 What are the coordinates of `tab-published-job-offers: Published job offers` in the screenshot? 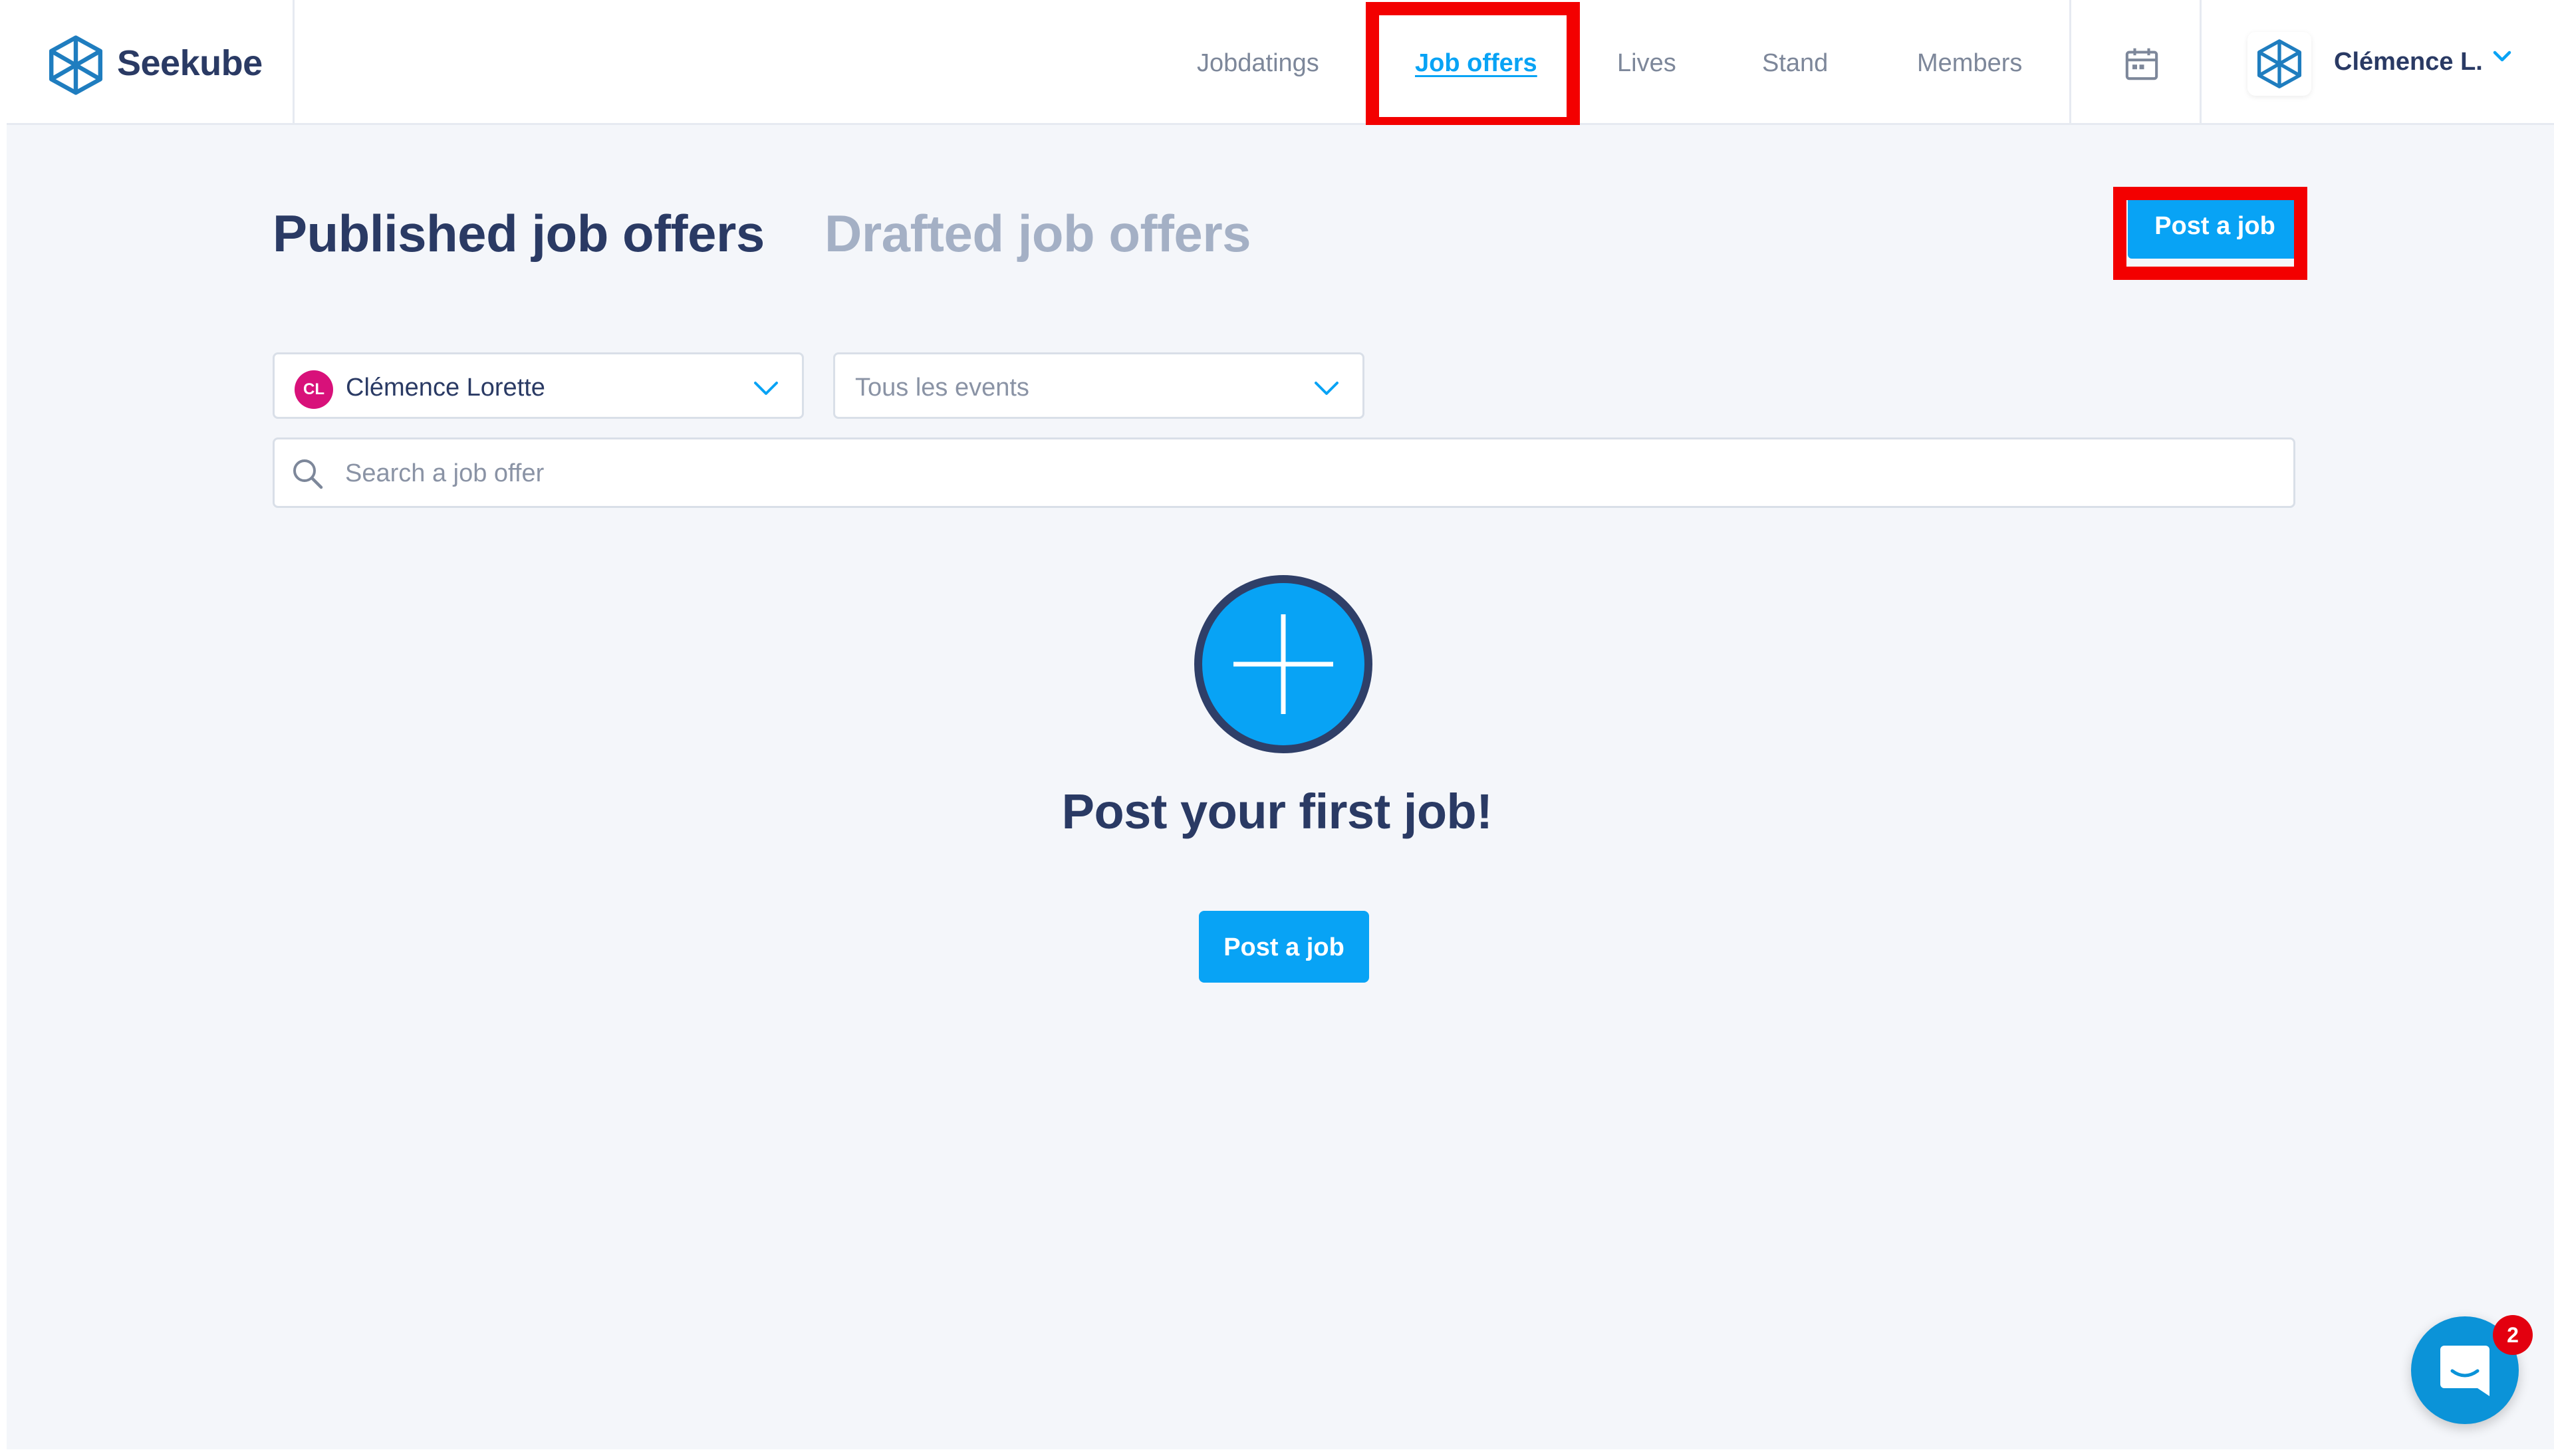 It's located at (519, 233).